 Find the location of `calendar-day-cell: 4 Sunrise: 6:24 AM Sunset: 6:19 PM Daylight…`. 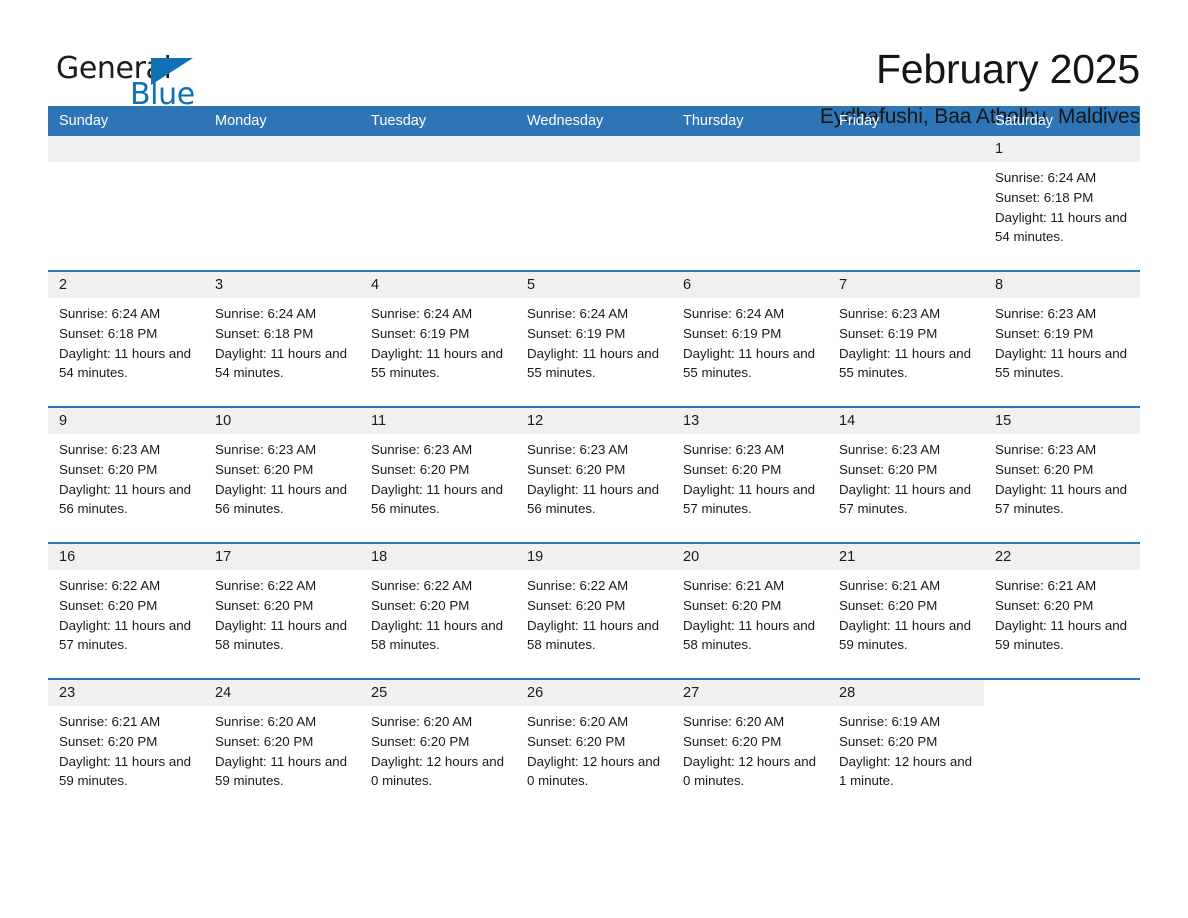

calendar-day-cell: 4 Sunrise: 6:24 AM Sunset: 6:19 PM Daylight… is located at coordinates (438, 335).